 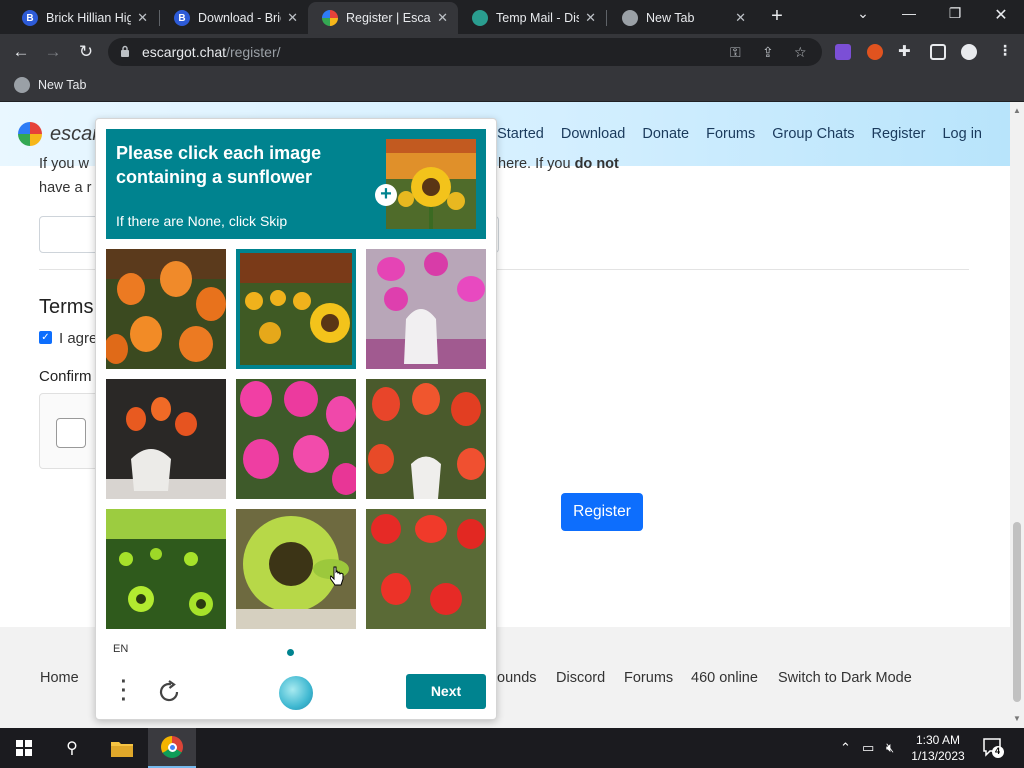 What do you see at coordinates (296, 693) in the screenshot?
I see `hcaptcha-logo-icon` at bounding box center [296, 693].